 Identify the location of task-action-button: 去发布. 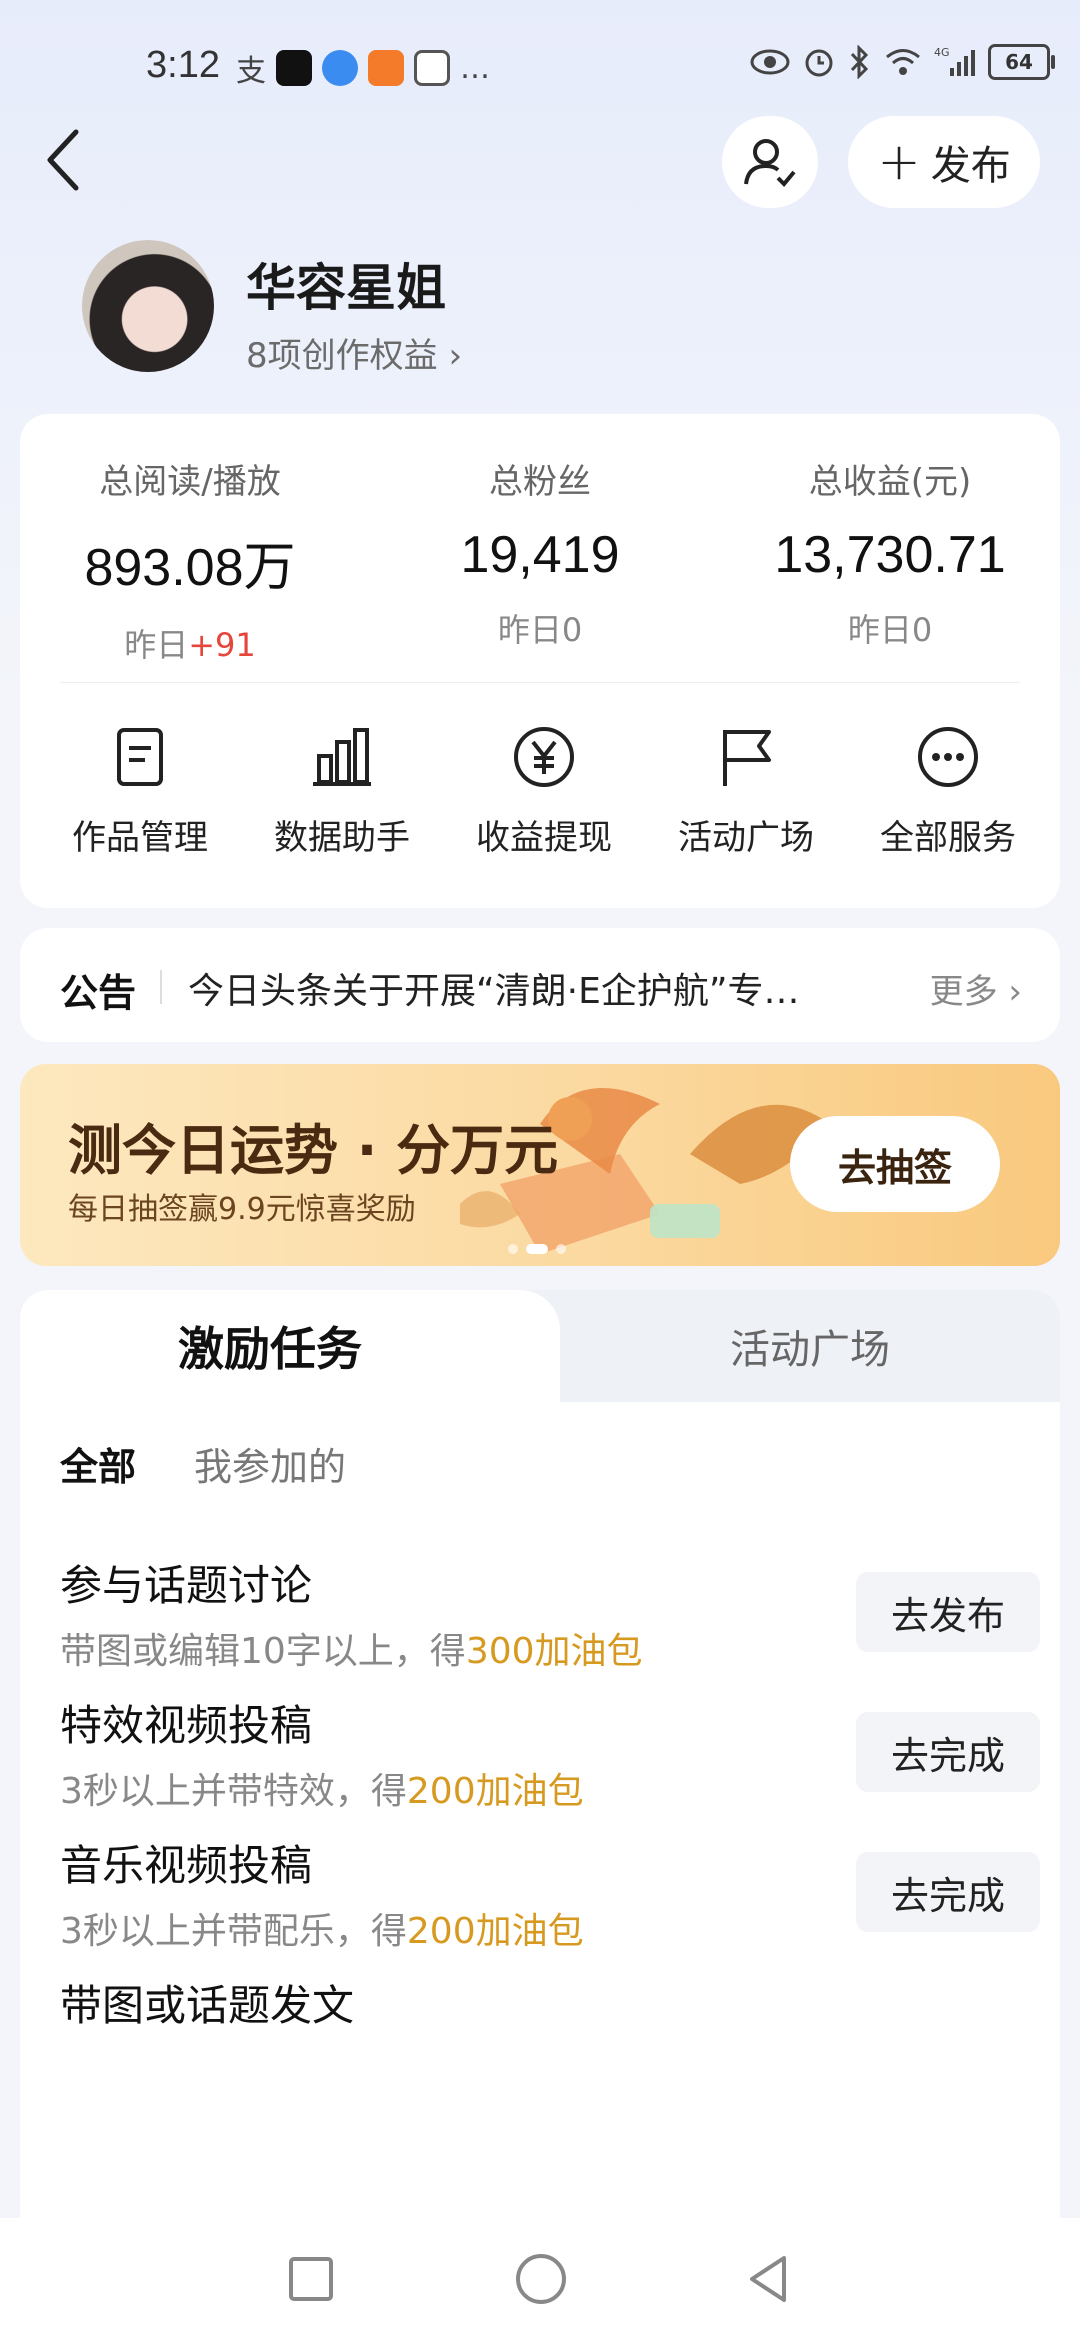
(948, 1612).